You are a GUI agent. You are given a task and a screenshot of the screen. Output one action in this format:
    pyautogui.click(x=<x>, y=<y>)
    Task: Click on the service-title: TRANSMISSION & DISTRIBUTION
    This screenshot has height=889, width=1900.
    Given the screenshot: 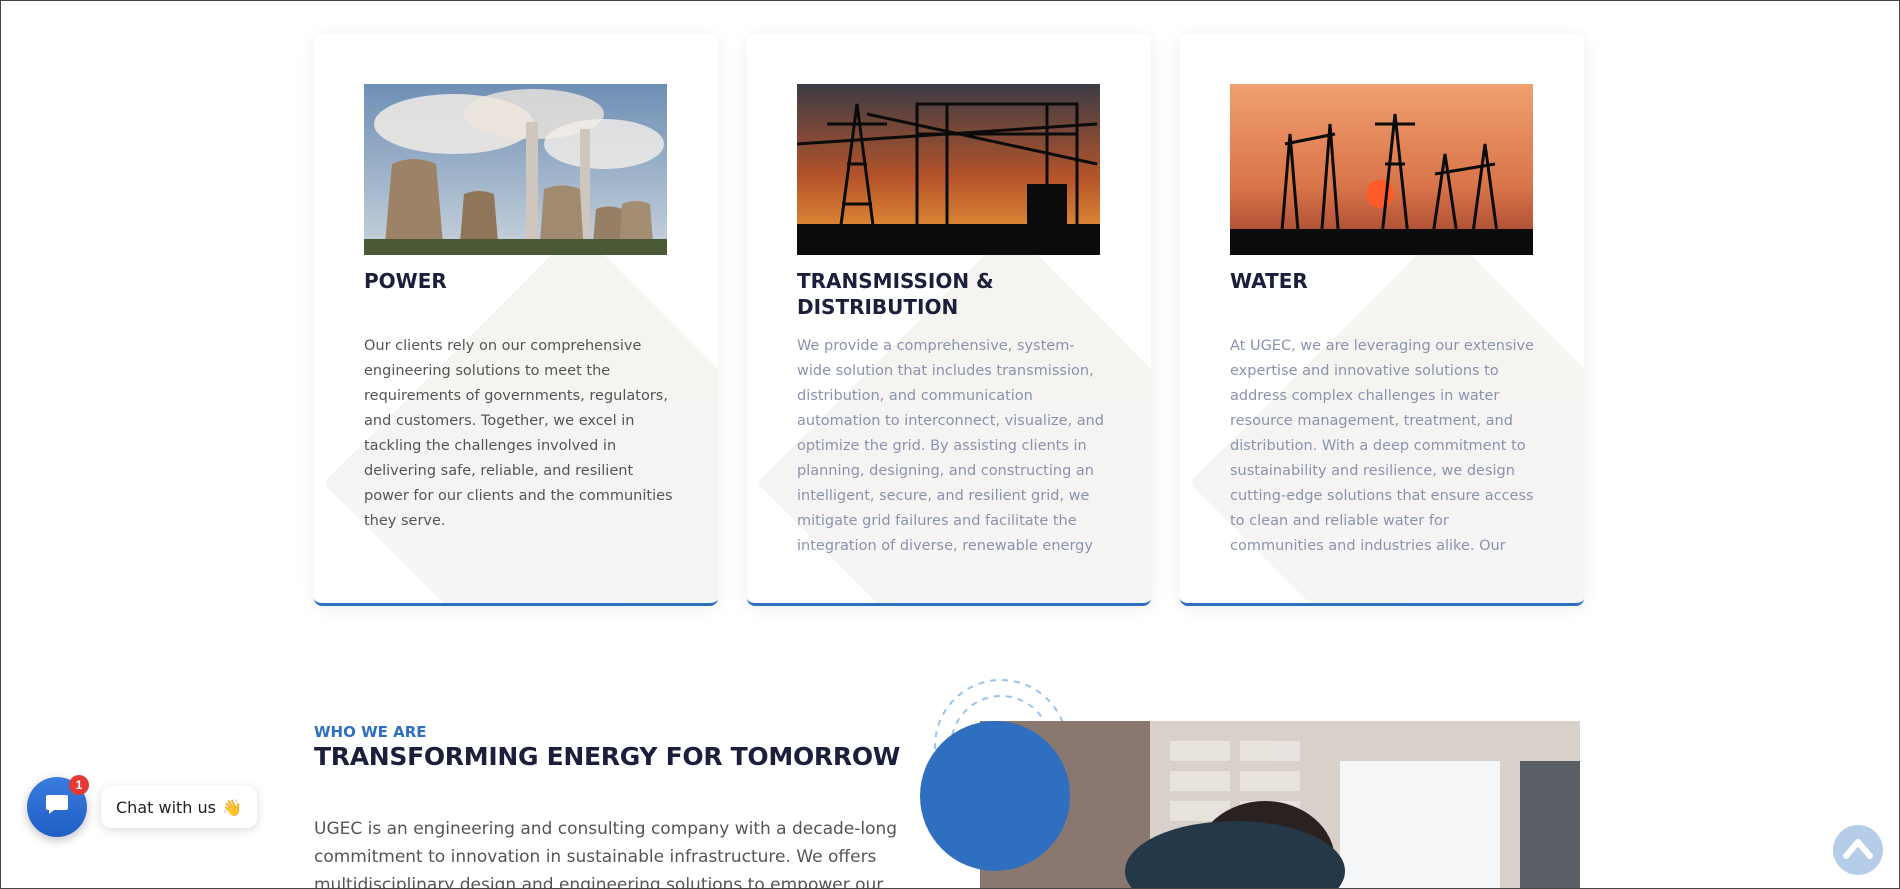 What is the action you would take?
    pyautogui.click(x=895, y=294)
    